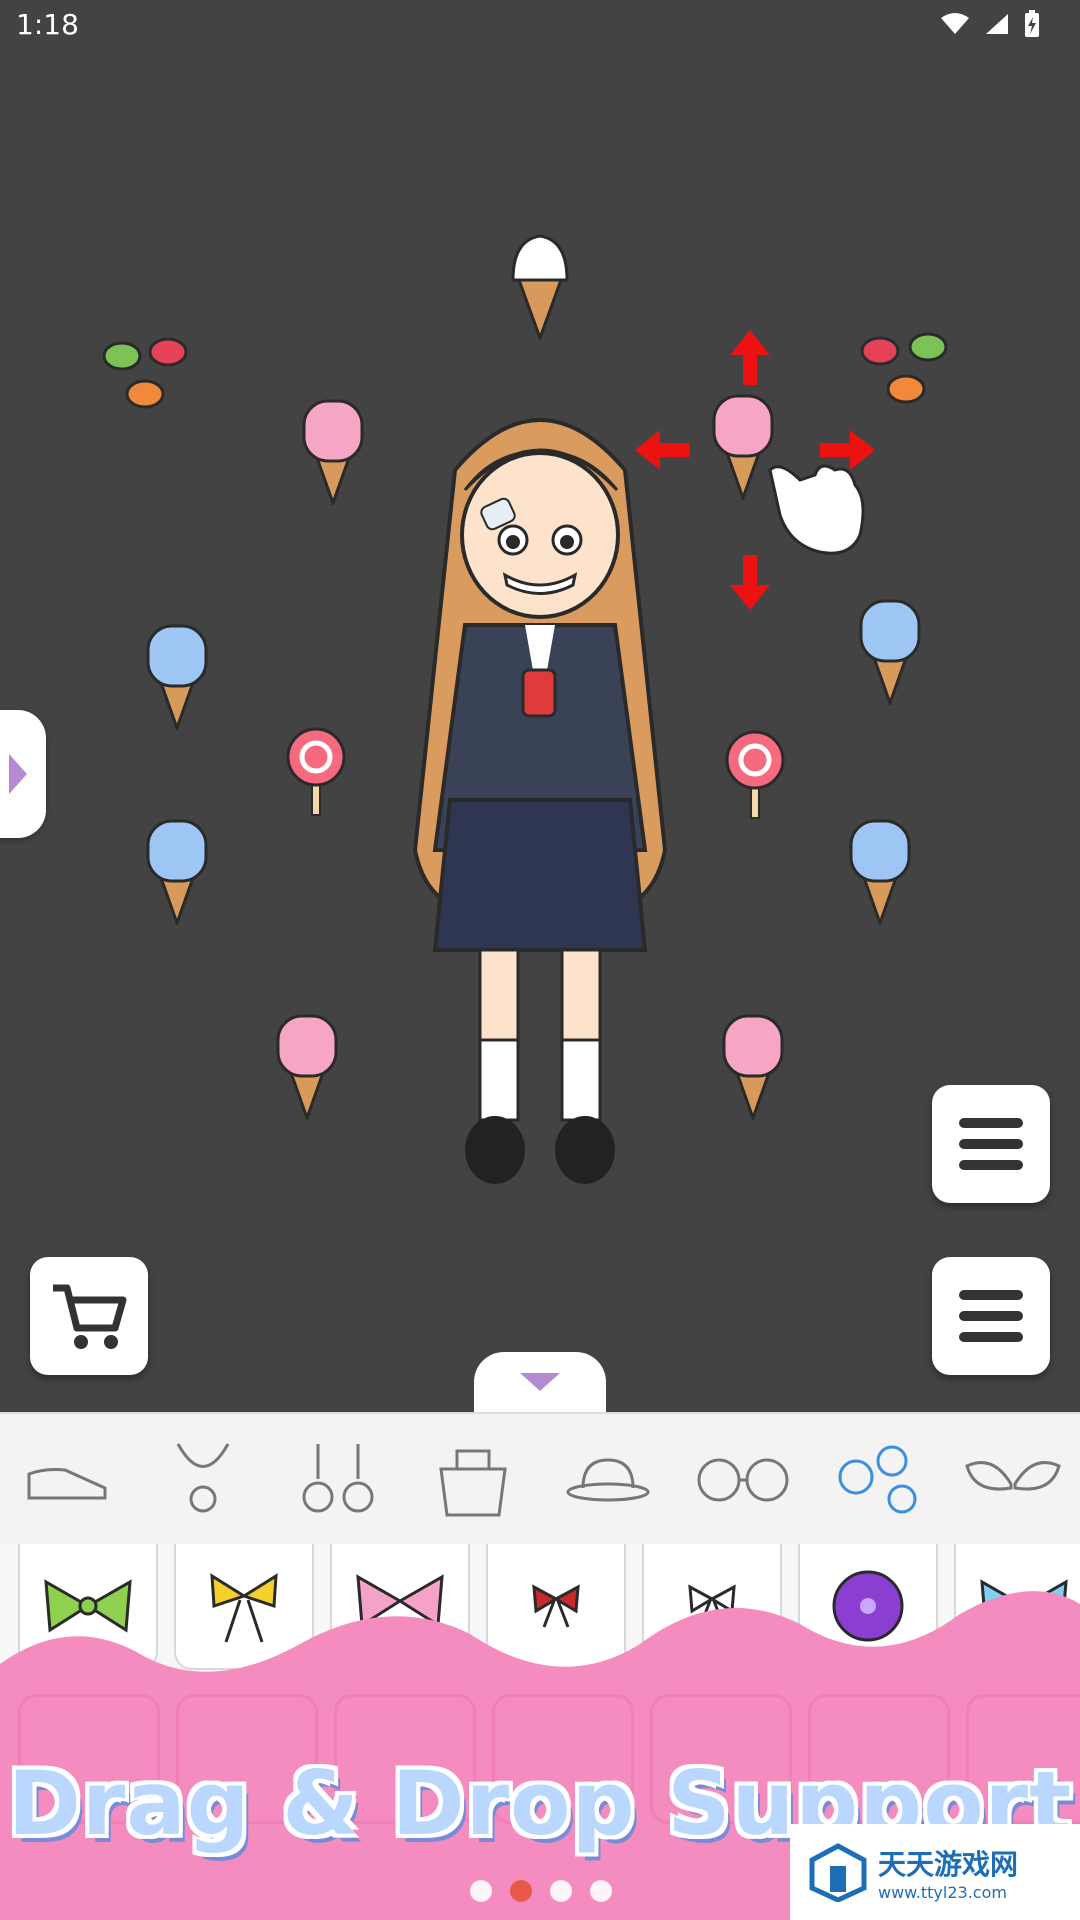 Image resolution: width=1080 pixels, height=1920 pixels. I want to click on shop-cart-button, so click(89, 1316).